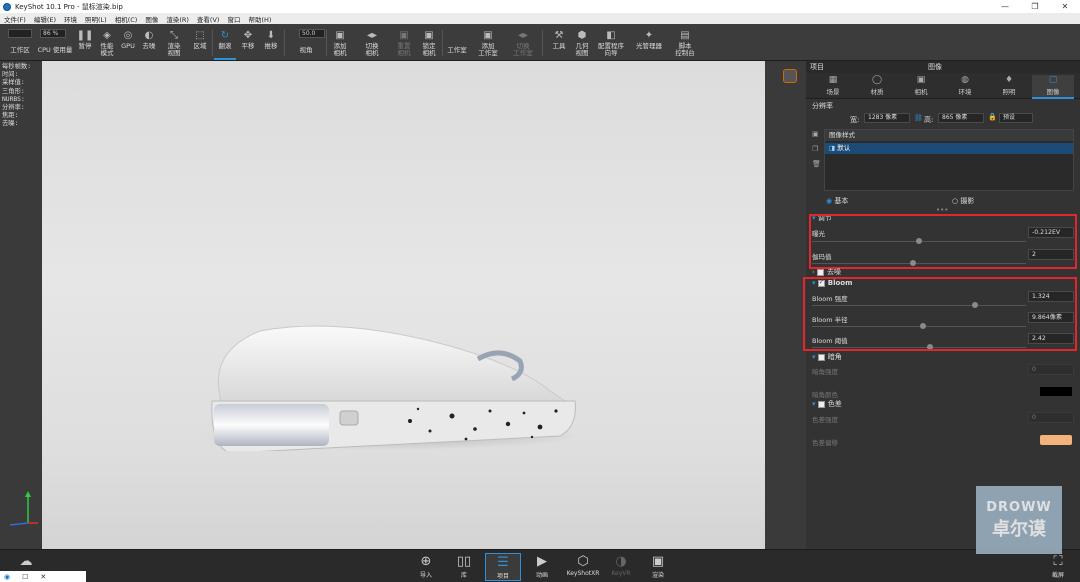 The height and width of the screenshot is (582, 1080). Describe the element at coordinates (1019, 520) in the screenshot. I see `watermark-logo: DROWW 卓尔谟` at that location.